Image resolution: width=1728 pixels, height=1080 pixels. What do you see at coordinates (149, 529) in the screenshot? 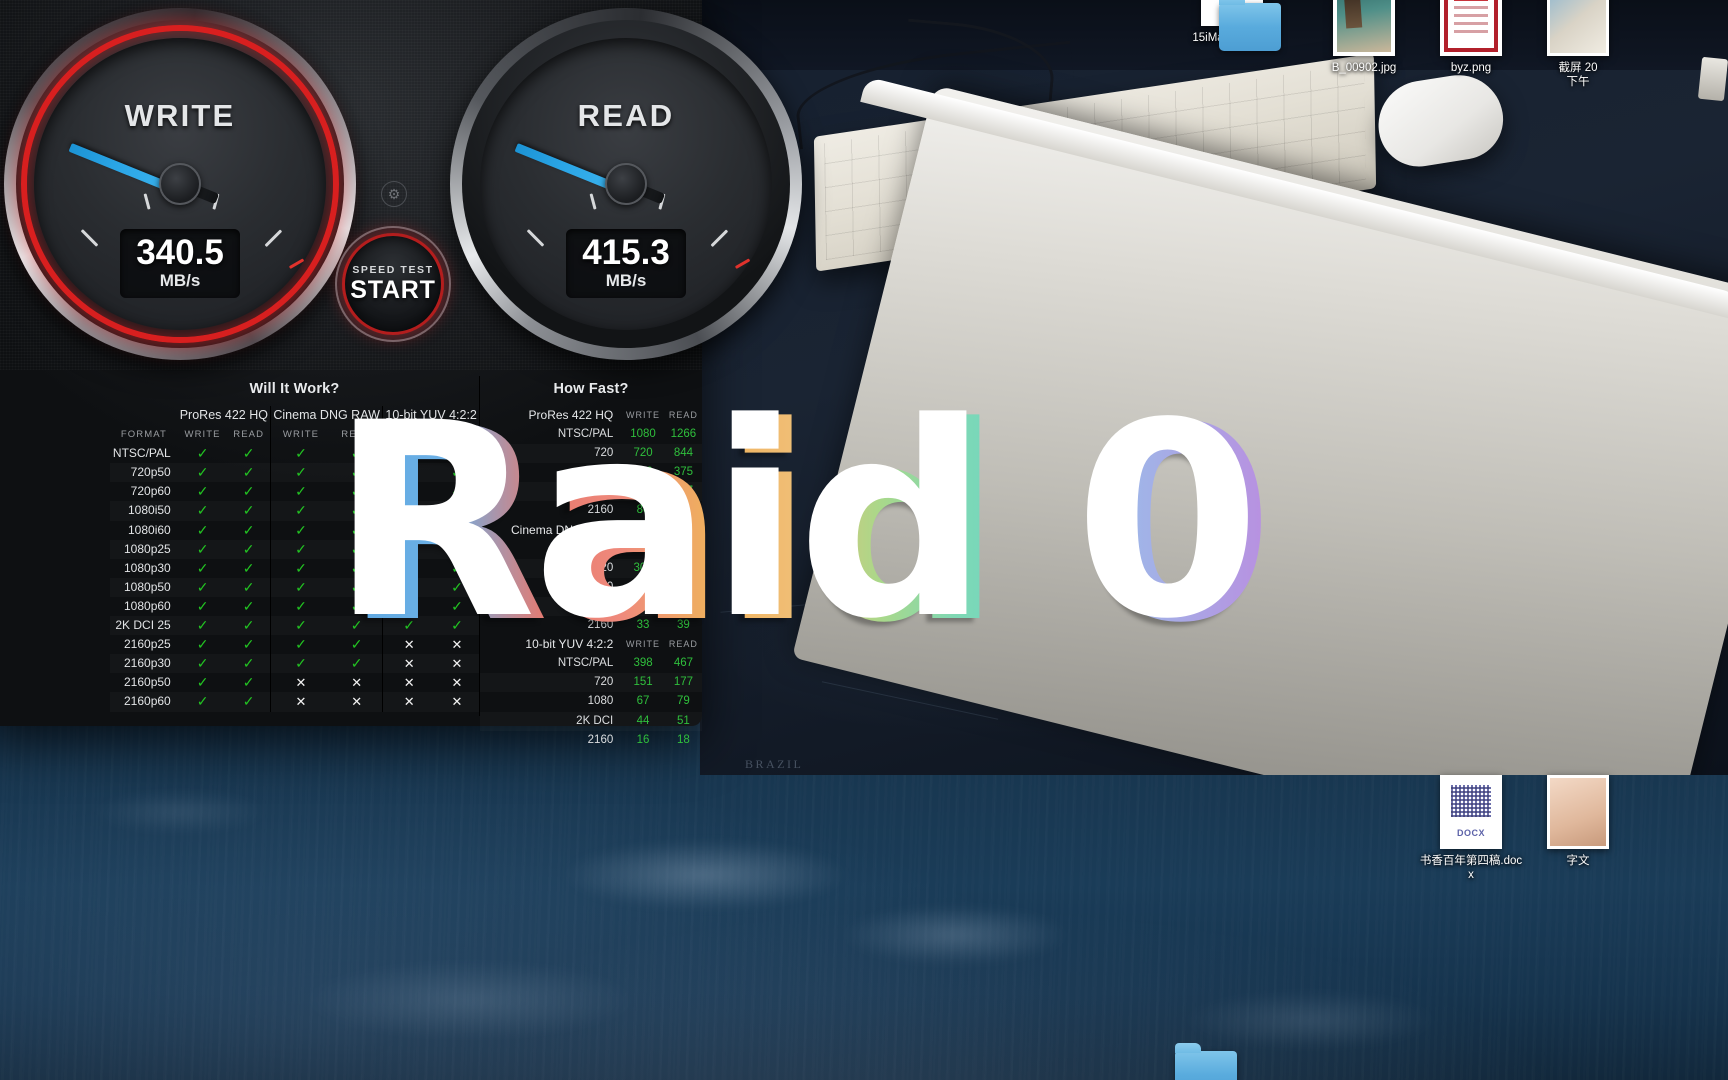
I see `row-format: 1080i60` at bounding box center [149, 529].